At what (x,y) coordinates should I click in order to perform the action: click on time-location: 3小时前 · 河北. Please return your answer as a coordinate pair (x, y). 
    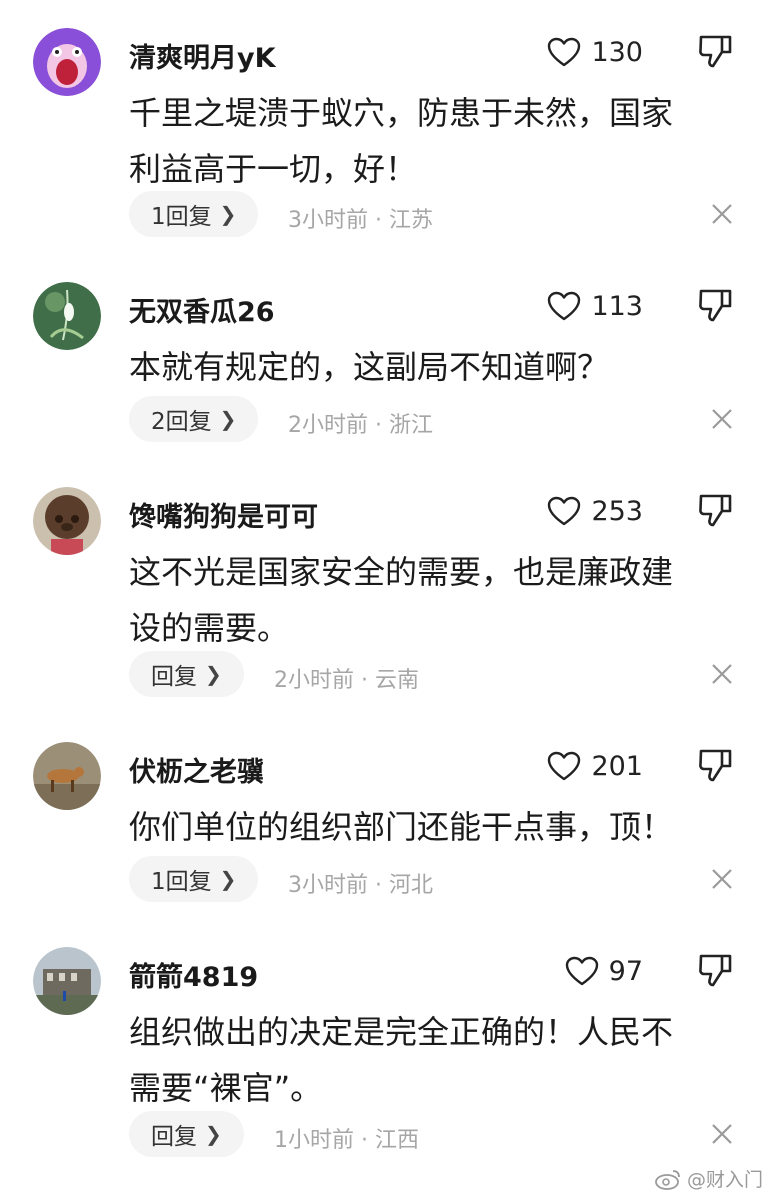
    Looking at the image, I should click on (360, 885).